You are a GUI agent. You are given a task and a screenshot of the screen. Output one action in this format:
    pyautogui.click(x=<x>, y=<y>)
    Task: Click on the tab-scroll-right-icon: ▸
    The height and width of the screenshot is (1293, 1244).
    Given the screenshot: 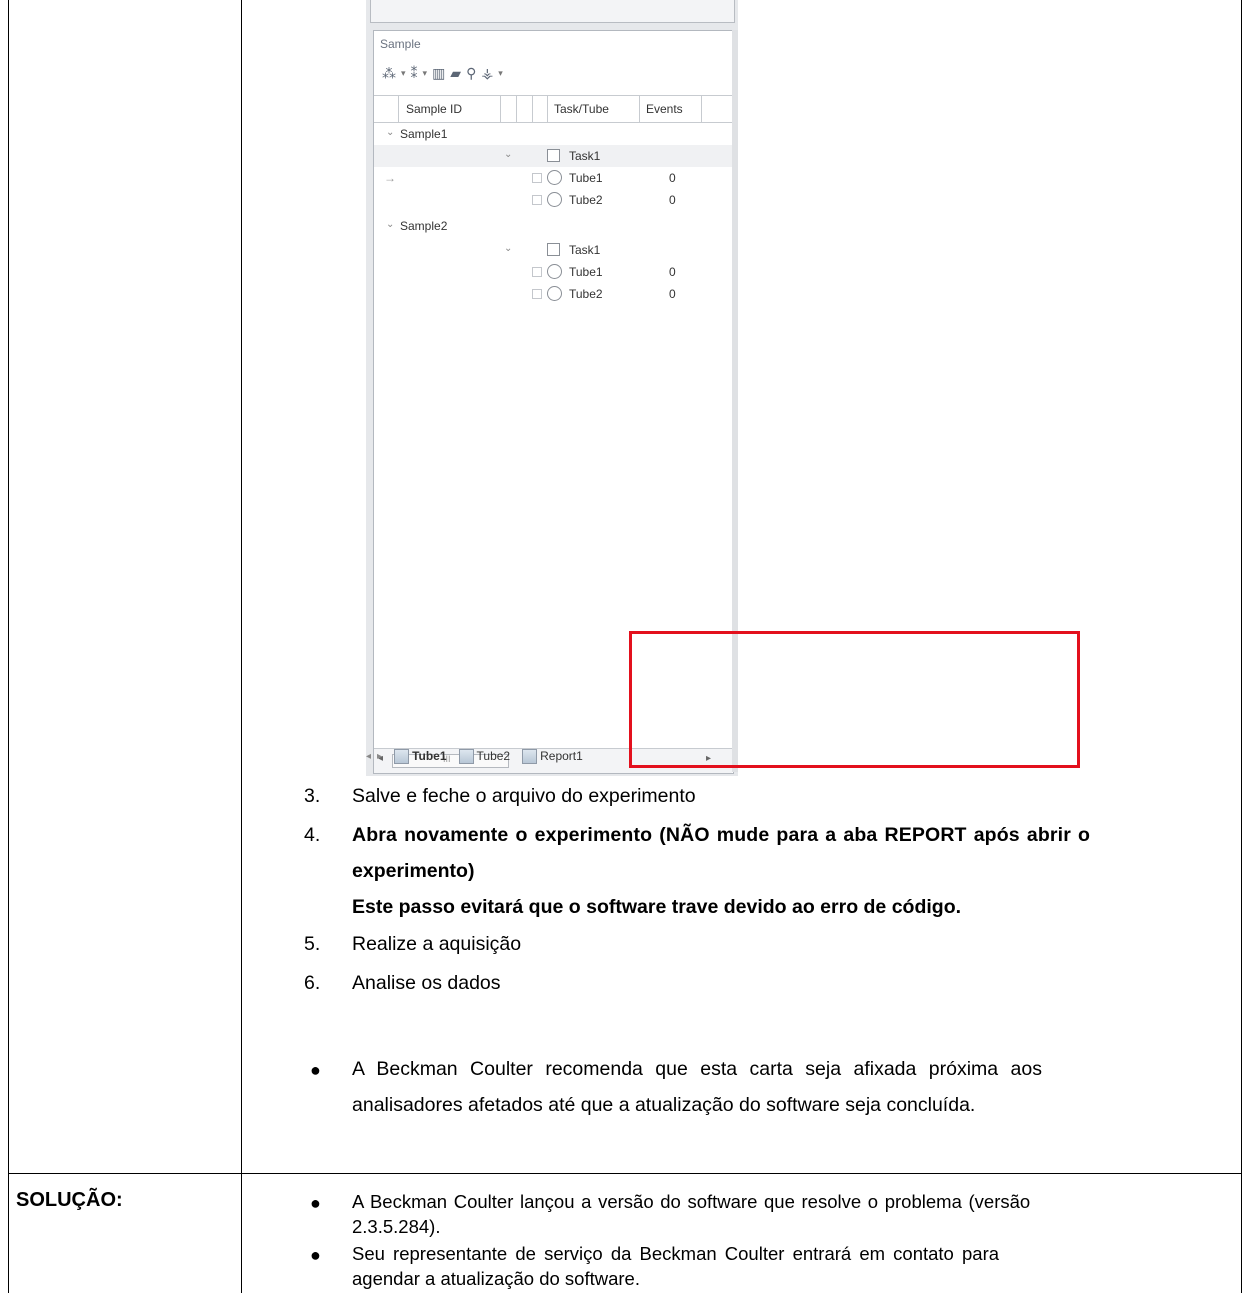 What is the action you would take?
    pyautogui.click(x=379, y=756)
    